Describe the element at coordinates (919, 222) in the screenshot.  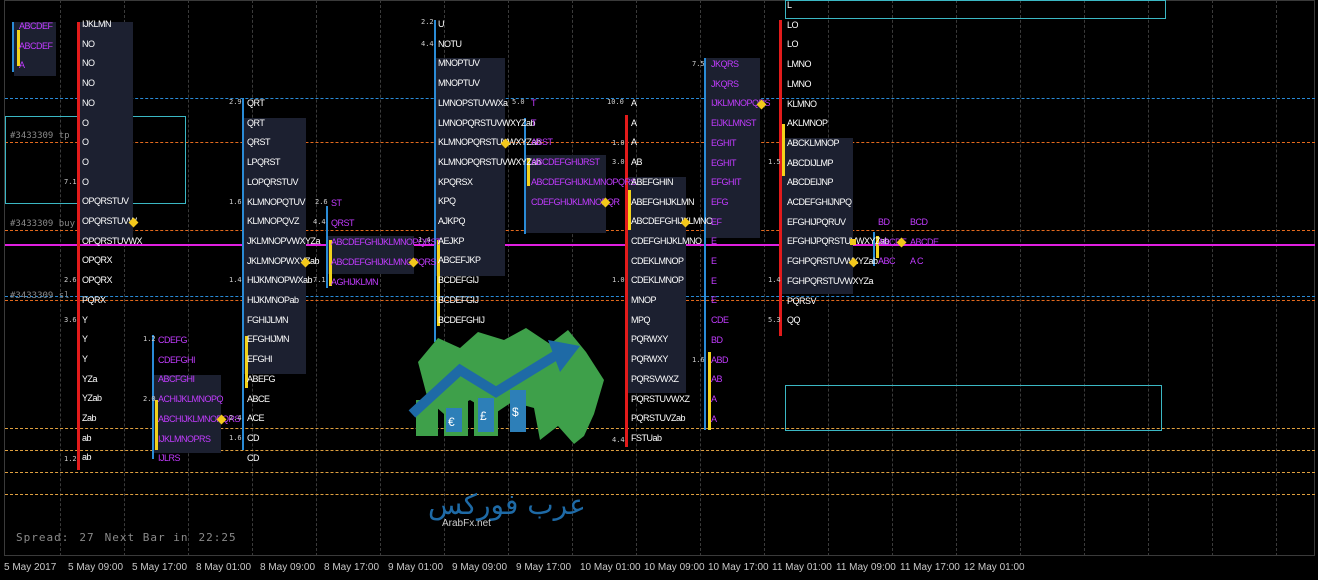
I see `tpo-row: BCD` at that location.